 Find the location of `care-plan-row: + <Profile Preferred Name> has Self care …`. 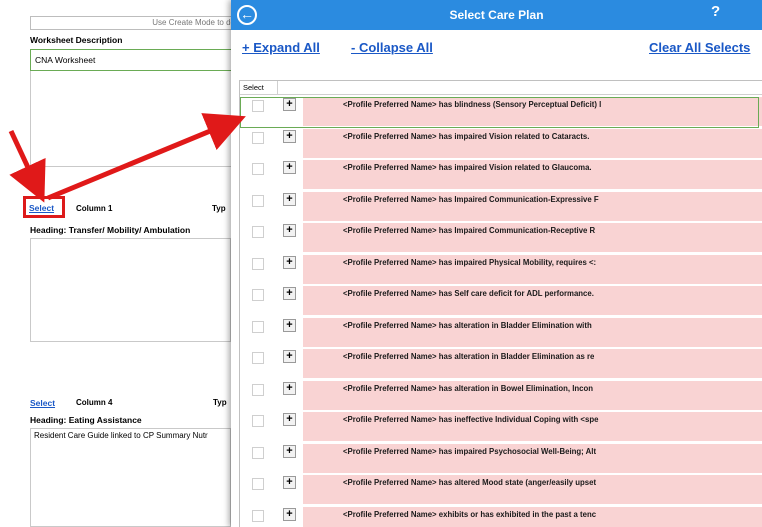

care-plan-row: + <Profile Preferred Name> has Self care … is located at coordinates (501, 301).